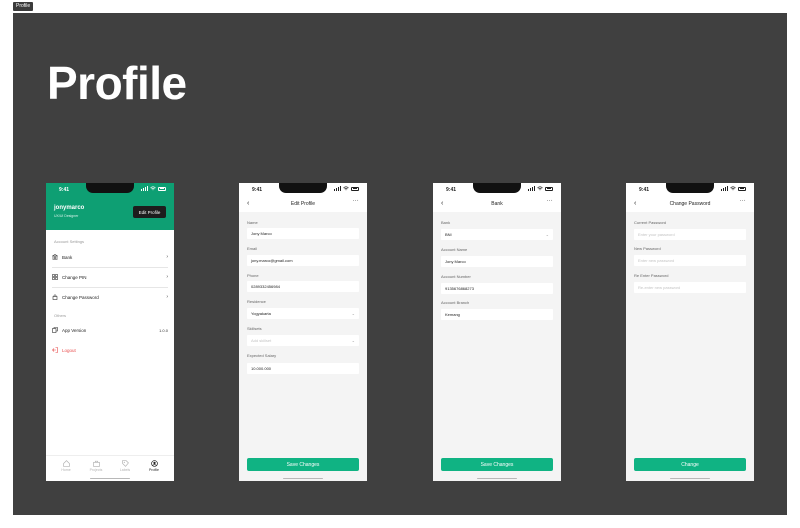 The height and width of the screenshot is (528, 800). What do you see at coordinates (497, 261) in the screenshot?
I see `account-name-field: Jony Marco` at bounding box center [497, 261].